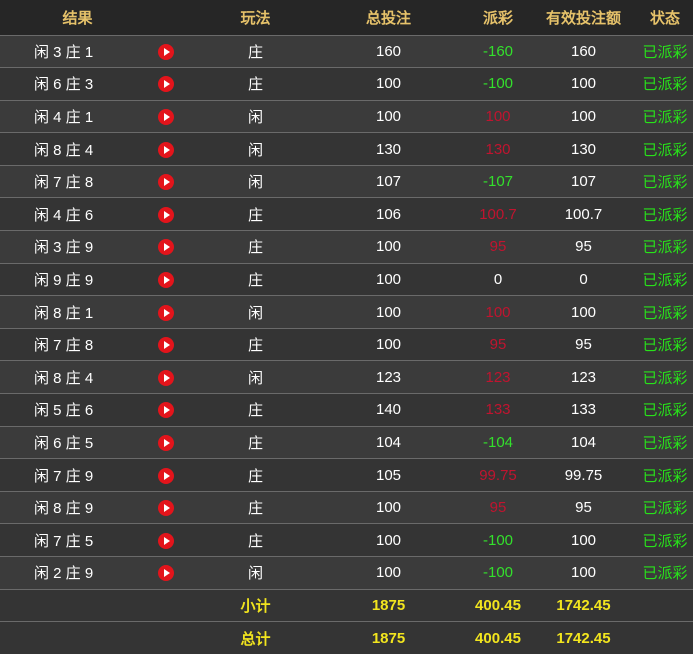  What do you see at coordinates (498, 279) in the screenshot?
I see `payout-cell: 0` at bounding box center [498, 279].